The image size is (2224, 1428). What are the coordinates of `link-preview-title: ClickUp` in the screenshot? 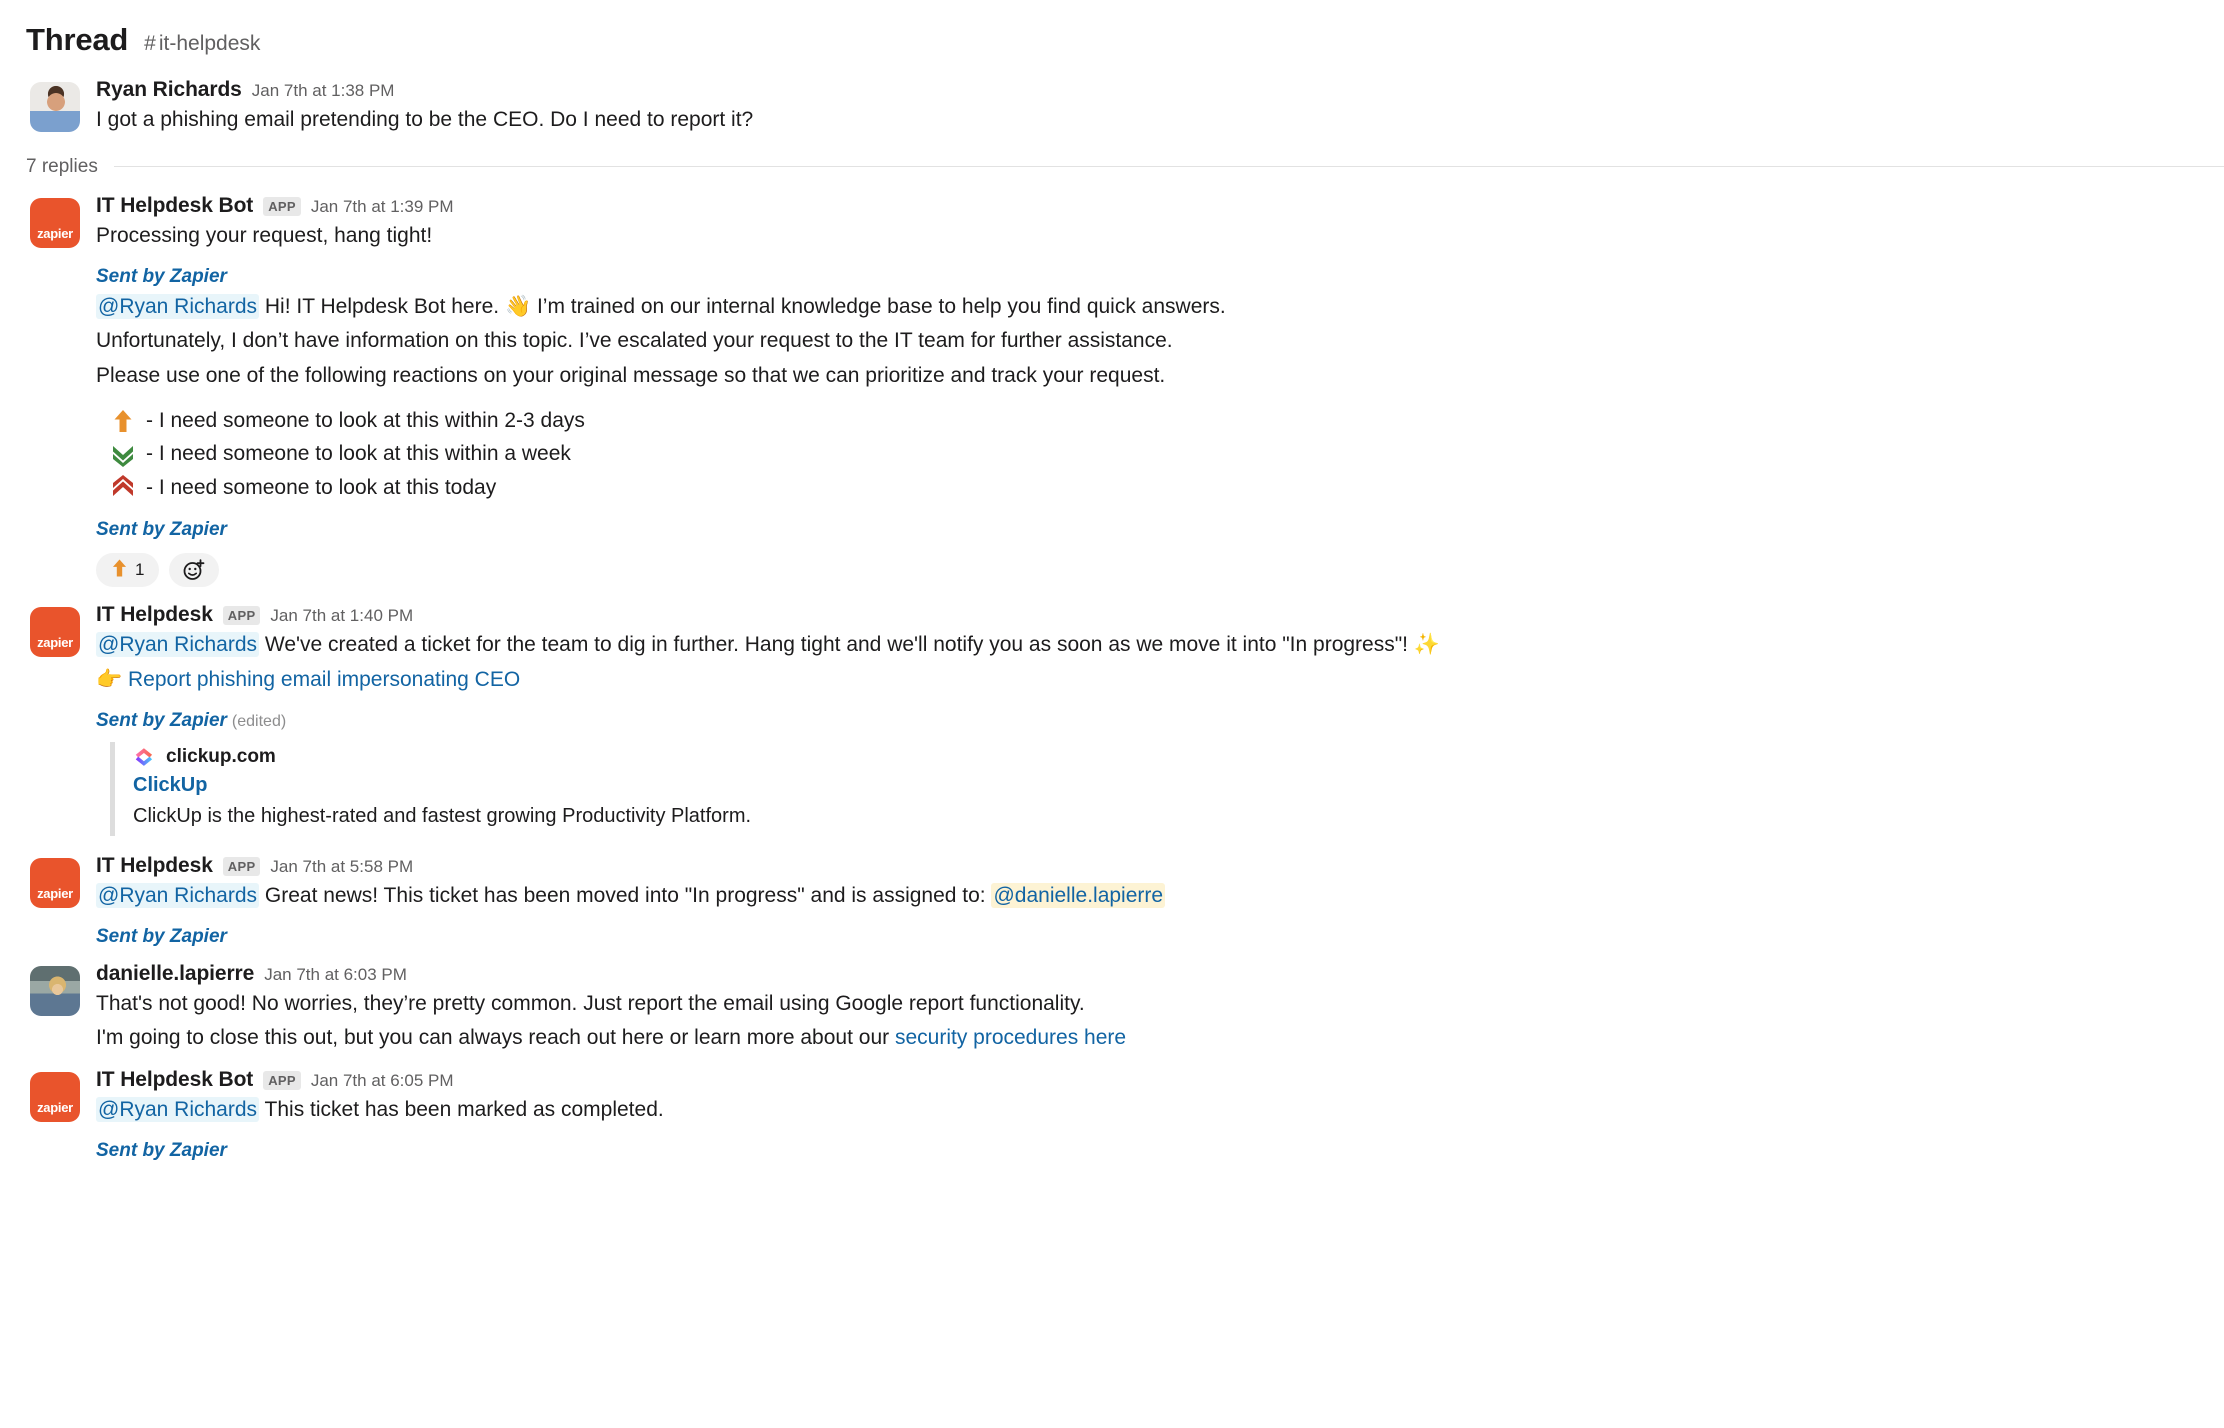 It's located at (671, 785).